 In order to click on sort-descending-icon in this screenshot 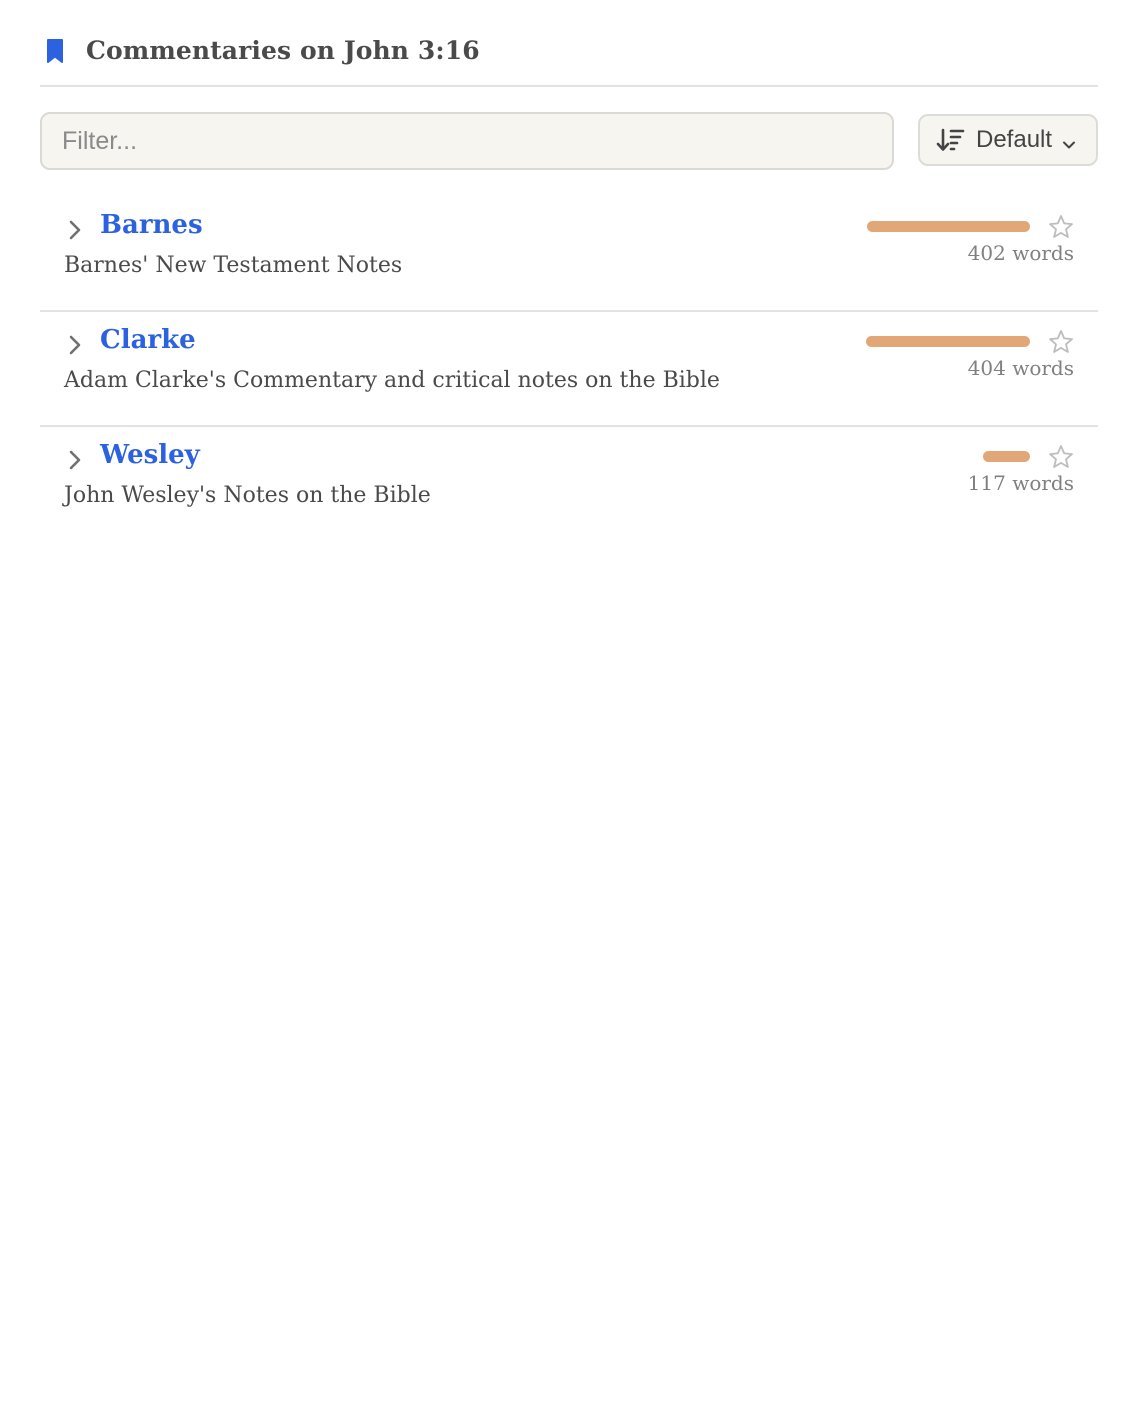, I will do `click(951, 140)`.